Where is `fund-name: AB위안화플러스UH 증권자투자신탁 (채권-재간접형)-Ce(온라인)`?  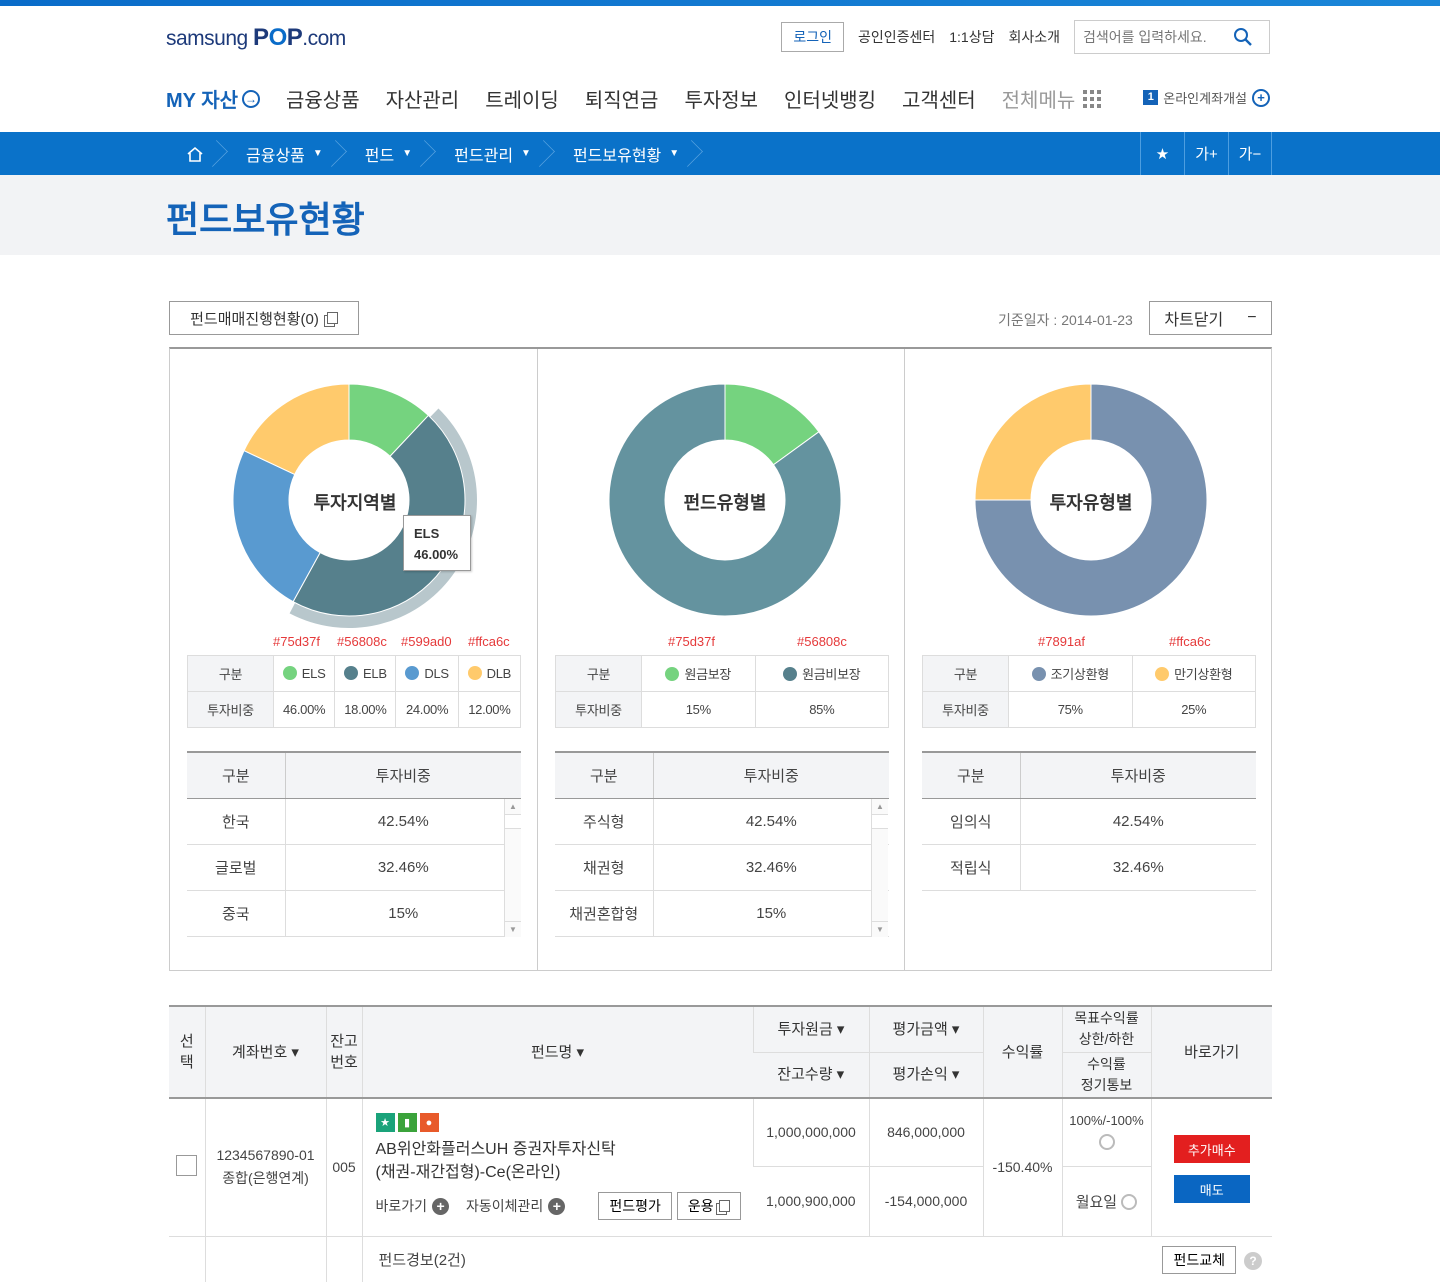 fund-name: AB위안화플러스UH 증권자투자신탁 (채권-재간접형)-Ce(온라인) is located at coordinates (564, 1161).